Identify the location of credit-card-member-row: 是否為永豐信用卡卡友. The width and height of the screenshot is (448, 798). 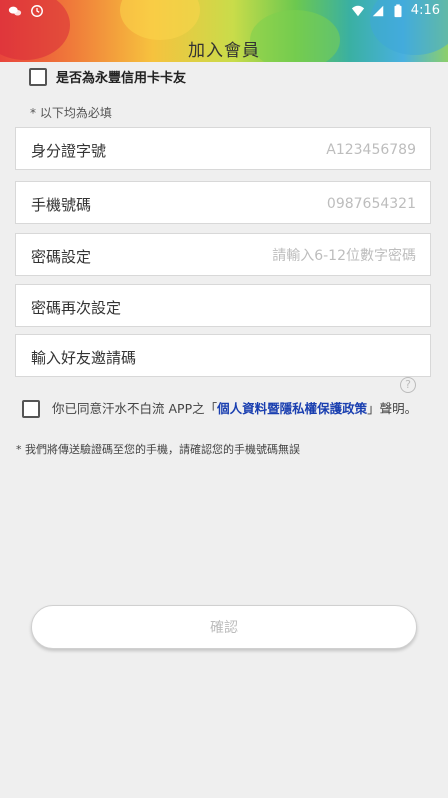
(107, 76).